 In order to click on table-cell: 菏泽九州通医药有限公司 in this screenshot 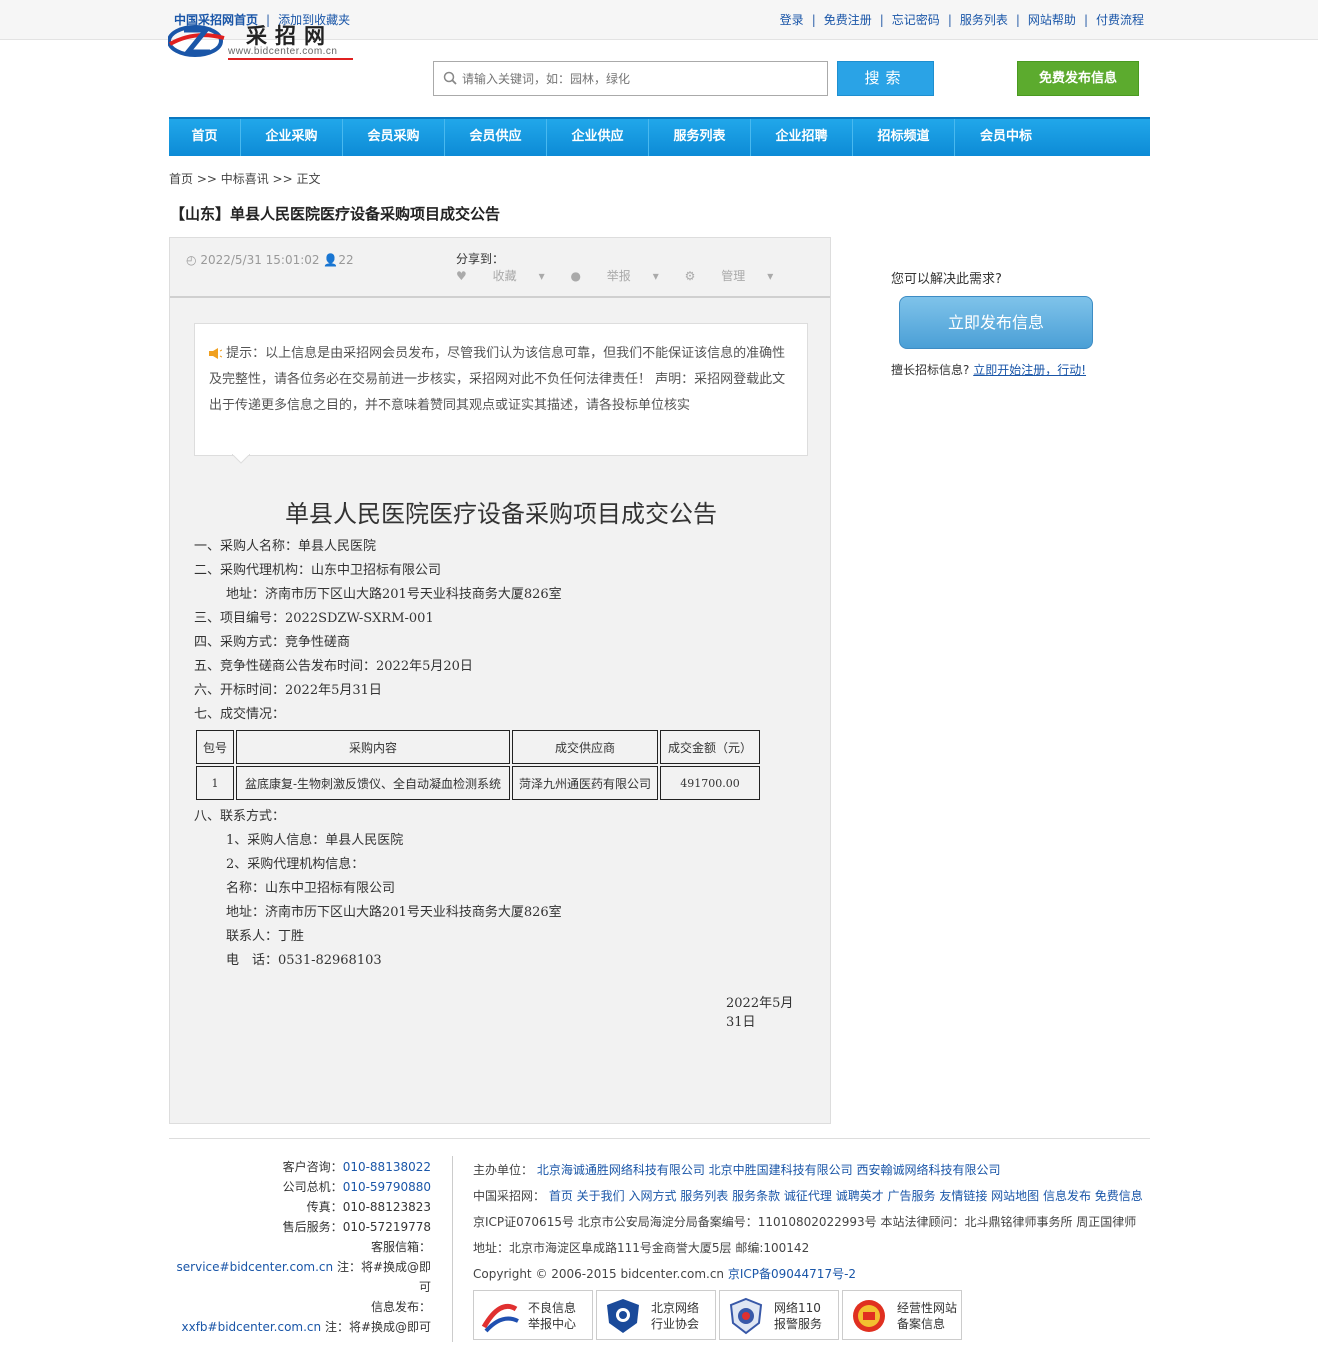, I will do `click(585, 783)`.